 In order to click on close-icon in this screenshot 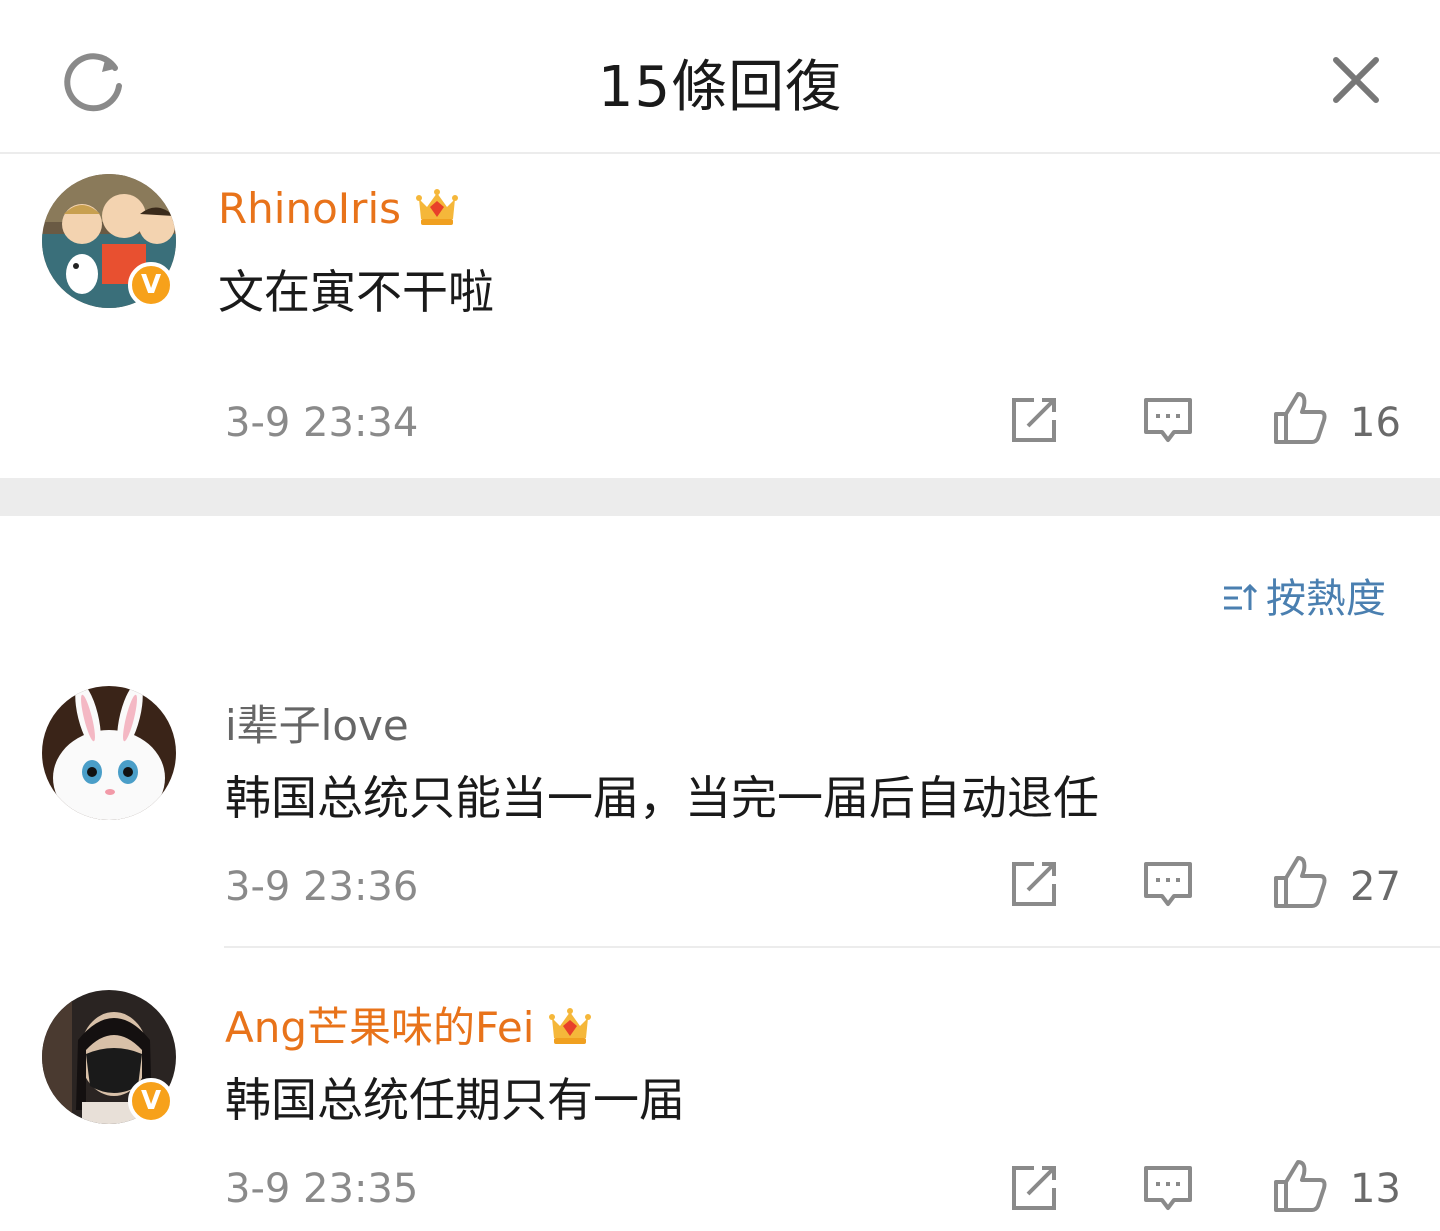, I will do `click(1356, 80)`.